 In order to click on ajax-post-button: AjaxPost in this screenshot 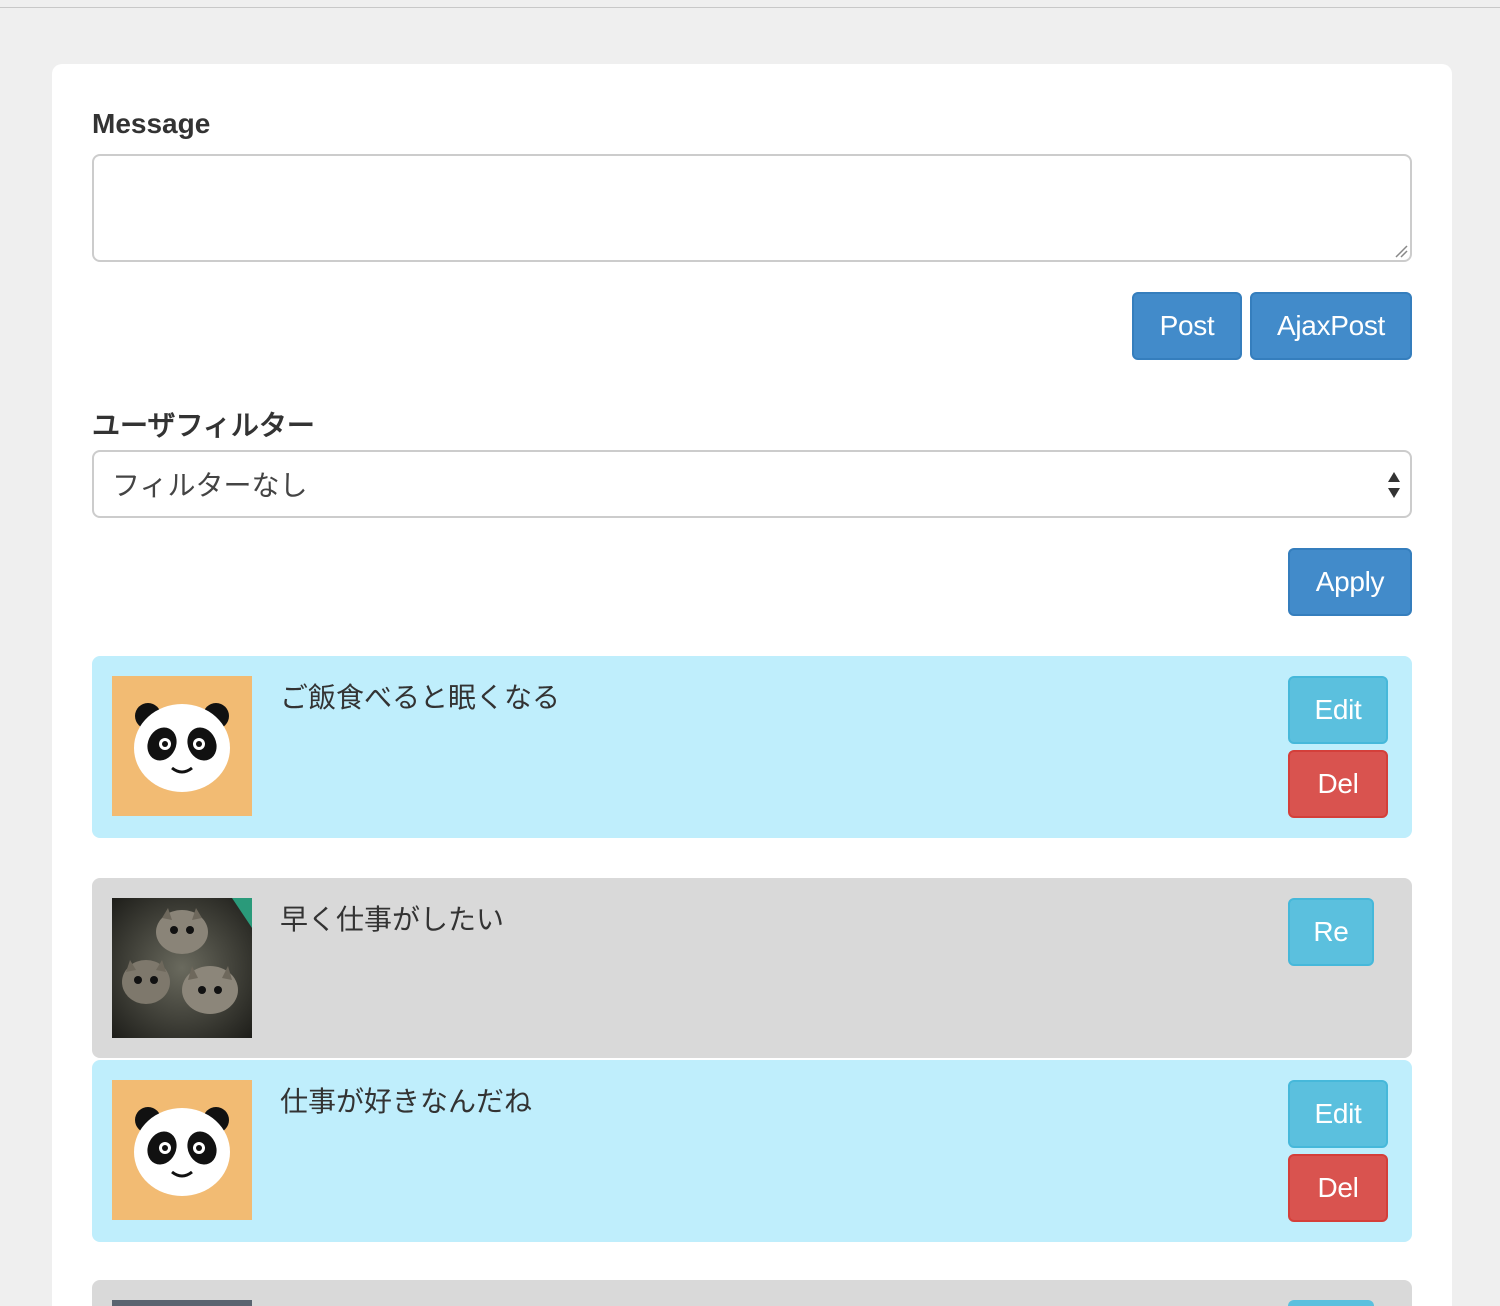, I will do `click(1331, 326)`.